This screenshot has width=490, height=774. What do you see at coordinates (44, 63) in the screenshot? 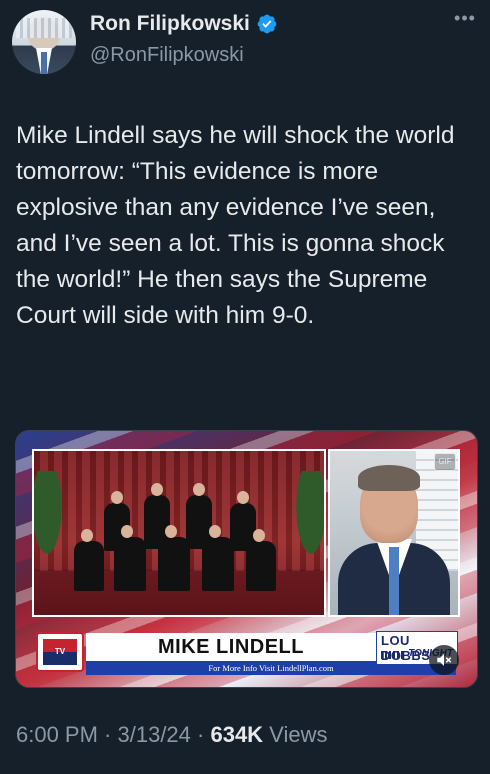
I see `avatar-tie` at bounding box center [44, 63].